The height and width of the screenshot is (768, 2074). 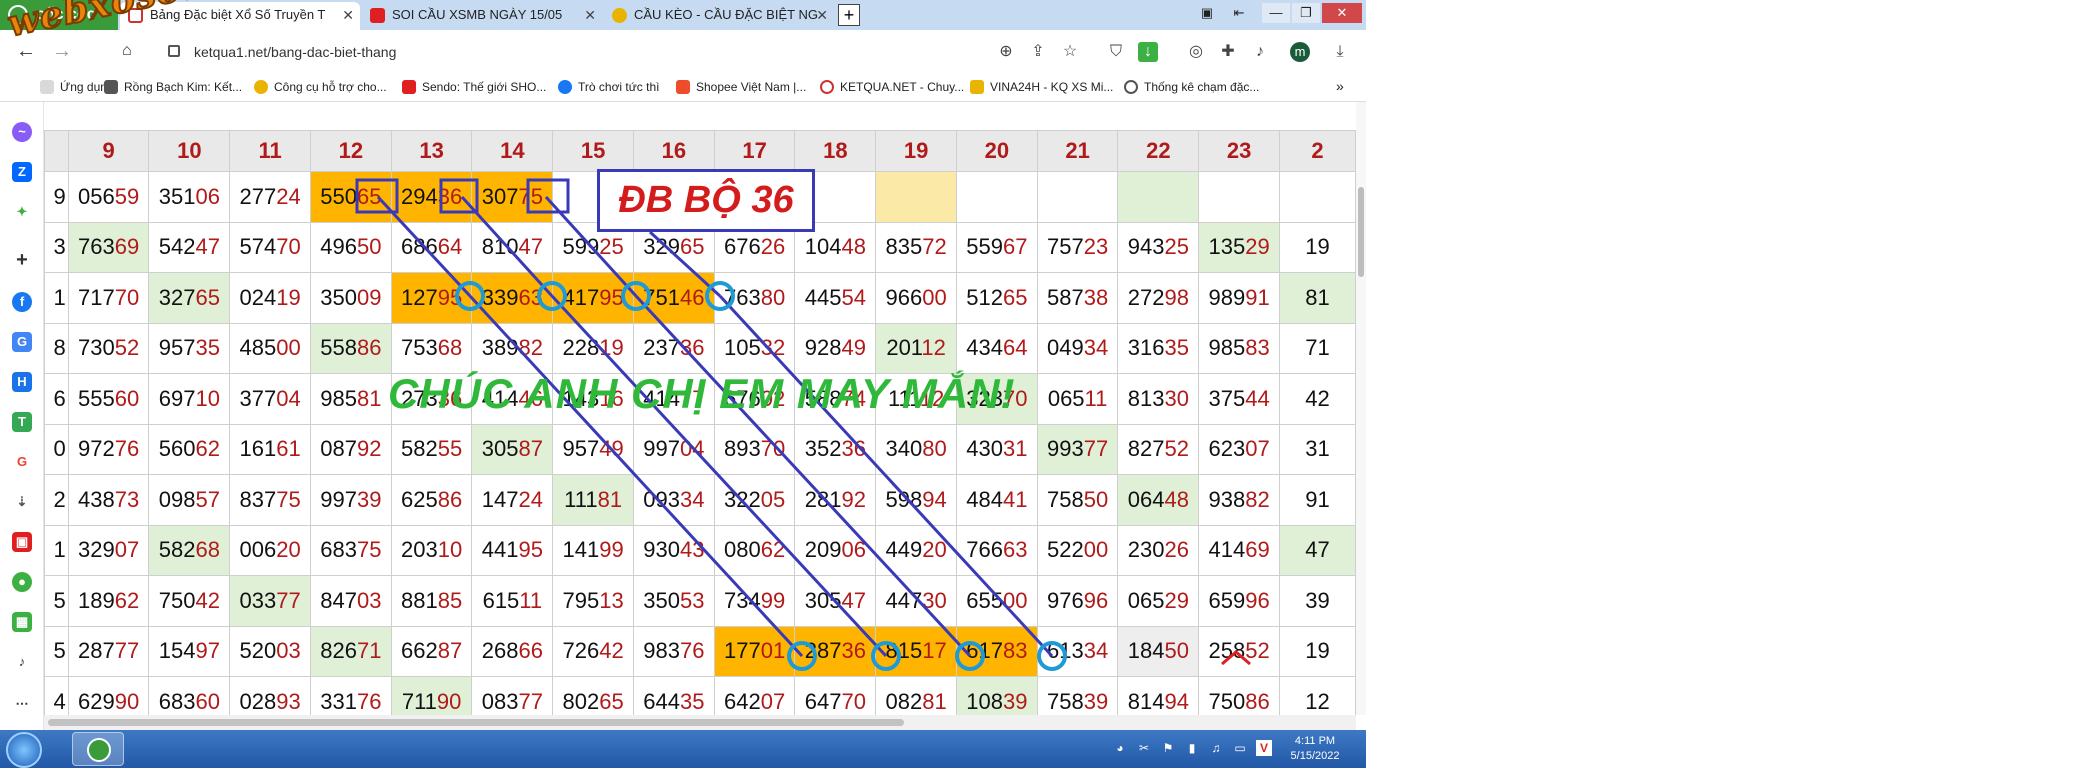 I want to click on new-tab-button: +, so click(x=849, y=15).